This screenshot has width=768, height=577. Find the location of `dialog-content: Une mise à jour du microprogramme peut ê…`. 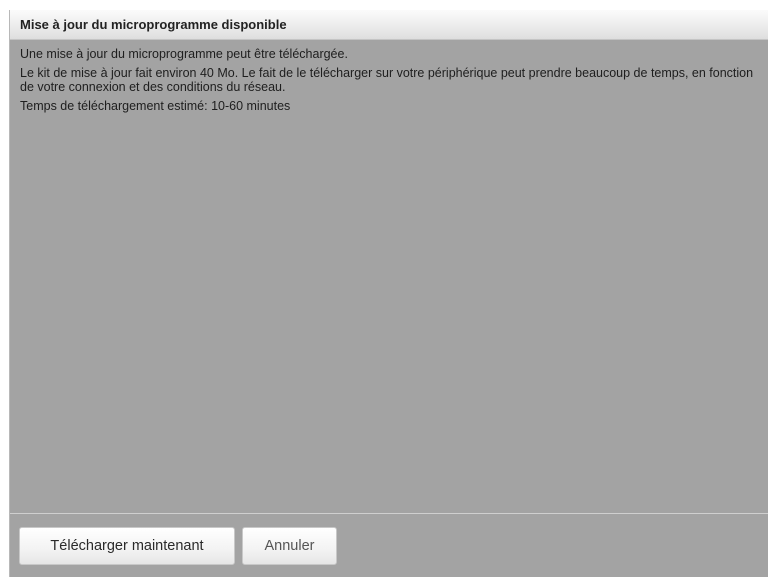

dialog-content: Une mise à jour du microprogramme peut ê… is located at coordinates (389, 76).